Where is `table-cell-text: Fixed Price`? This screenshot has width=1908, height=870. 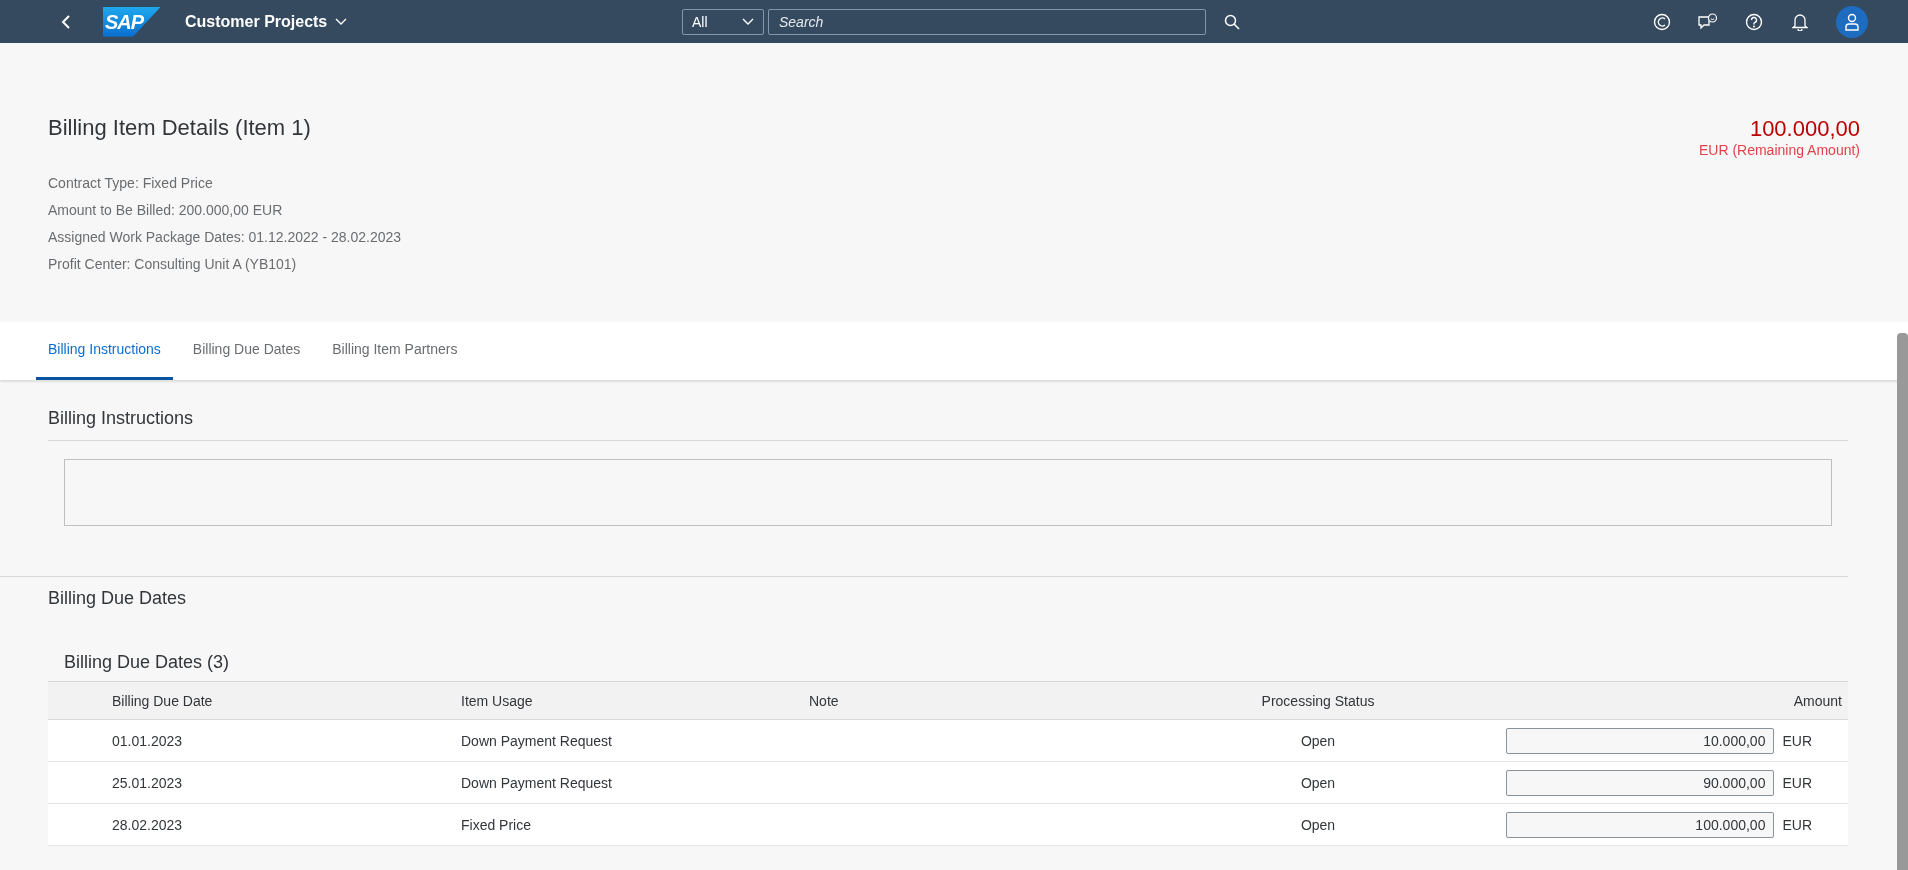
table-cell-text: Fixed Price is located at coordinates (497, 824).